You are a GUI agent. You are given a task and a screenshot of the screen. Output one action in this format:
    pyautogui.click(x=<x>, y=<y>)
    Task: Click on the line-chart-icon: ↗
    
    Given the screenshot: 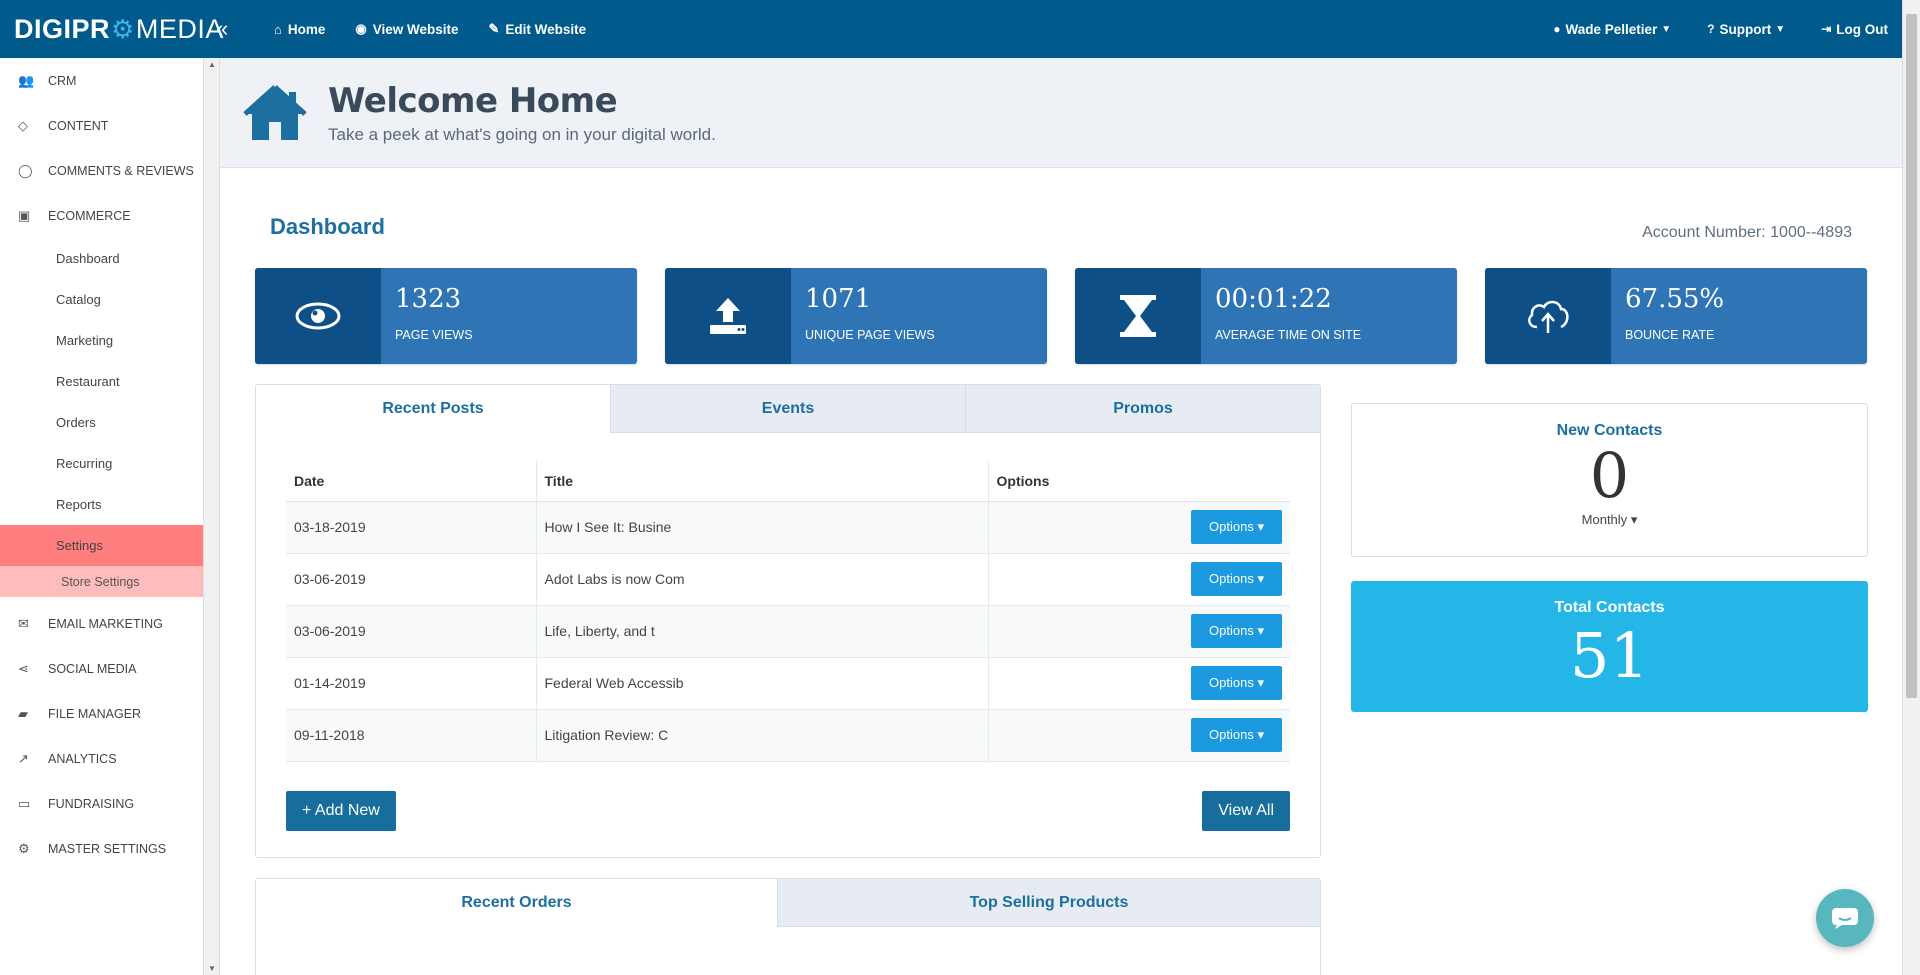 What is the action you would take?
    pyautogui.click(x=23, y=758)
    